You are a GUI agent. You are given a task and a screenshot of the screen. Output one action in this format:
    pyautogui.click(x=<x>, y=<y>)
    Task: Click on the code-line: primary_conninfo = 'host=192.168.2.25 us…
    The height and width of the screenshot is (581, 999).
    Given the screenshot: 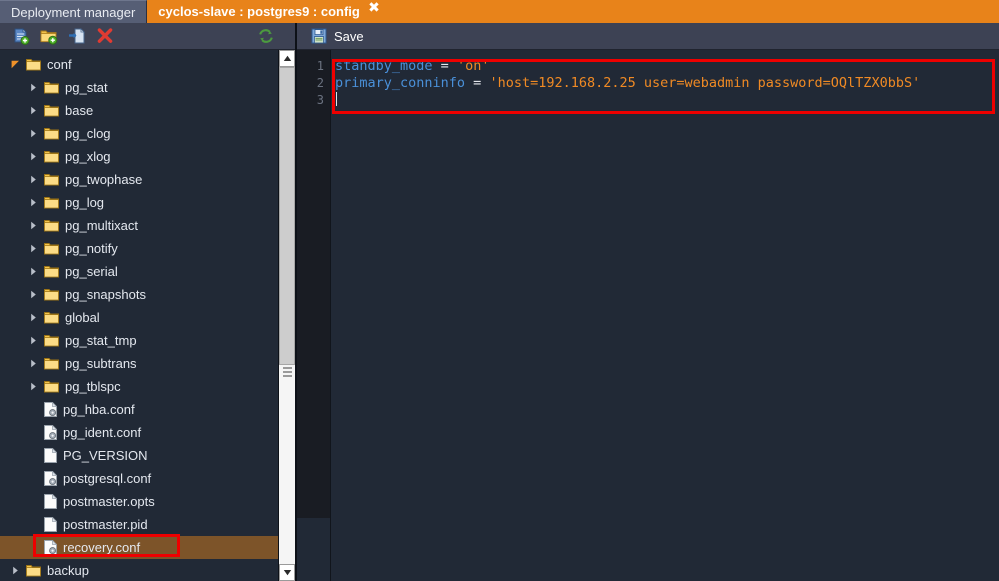 What is the action you would take?
    pyautogui.click(x=664, y=83)
    